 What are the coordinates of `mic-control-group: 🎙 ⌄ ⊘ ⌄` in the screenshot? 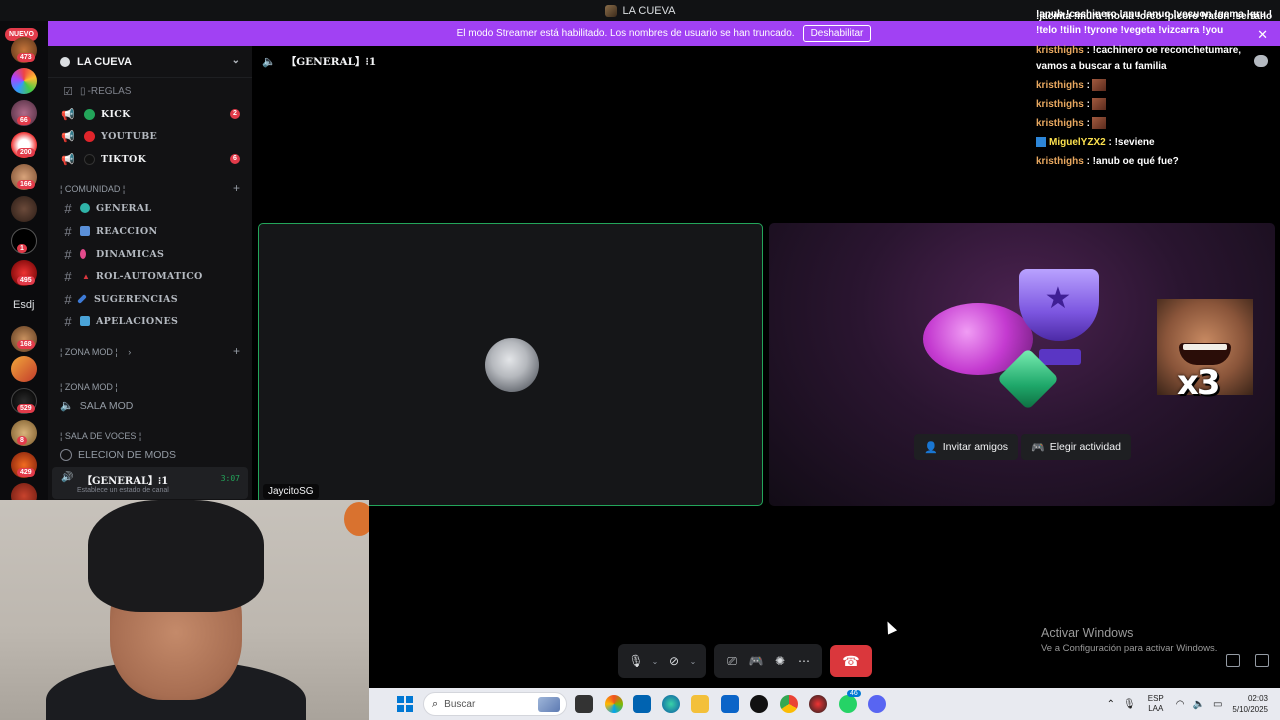 It's located at (662, 661).